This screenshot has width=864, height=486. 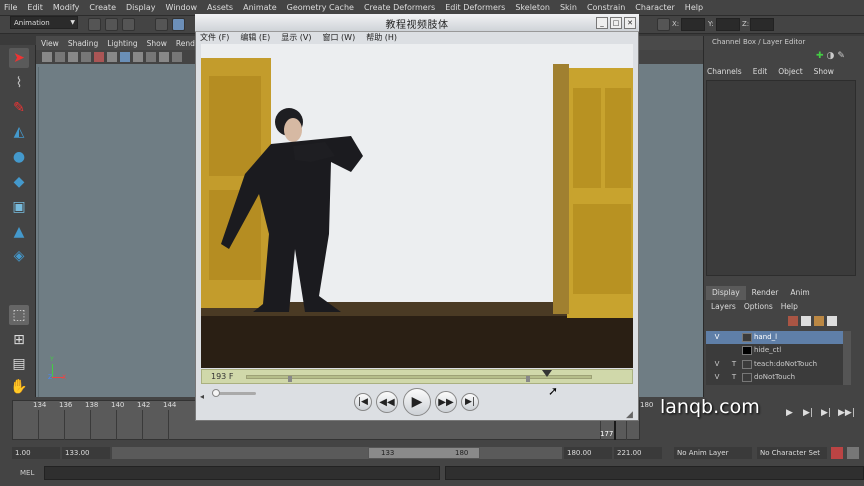 I want to click on menu-edit: Edit, so click(x=35, y=7).